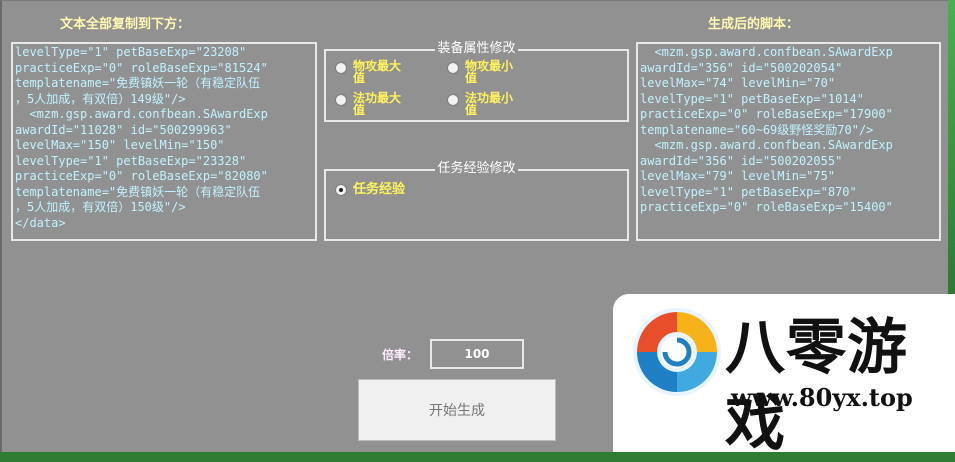 Image resolution: width=955 pixels, height=462 pixels. I want to click on swirl-logo-icon, so click(677, 352).